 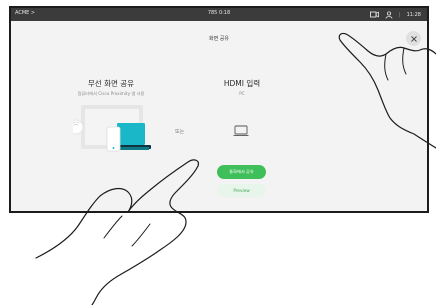 What do you see at coordinates (111, 93) in the screenshot?
I see `wireless-share-subtitle: 컴퓨터에서 Cisco Proximity 앱 사용` at bounding box center [111, 93].